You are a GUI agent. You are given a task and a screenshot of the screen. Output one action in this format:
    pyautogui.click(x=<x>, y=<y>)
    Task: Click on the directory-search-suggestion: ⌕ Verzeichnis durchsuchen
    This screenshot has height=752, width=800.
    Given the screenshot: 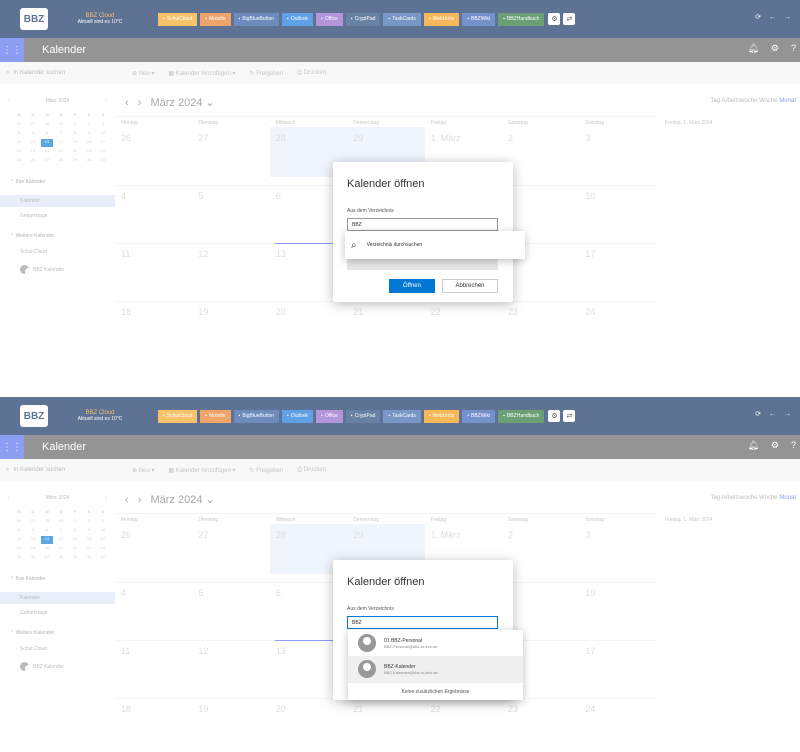 What is the action you would take?
    pyautogui.click(x=435, y=245)
    